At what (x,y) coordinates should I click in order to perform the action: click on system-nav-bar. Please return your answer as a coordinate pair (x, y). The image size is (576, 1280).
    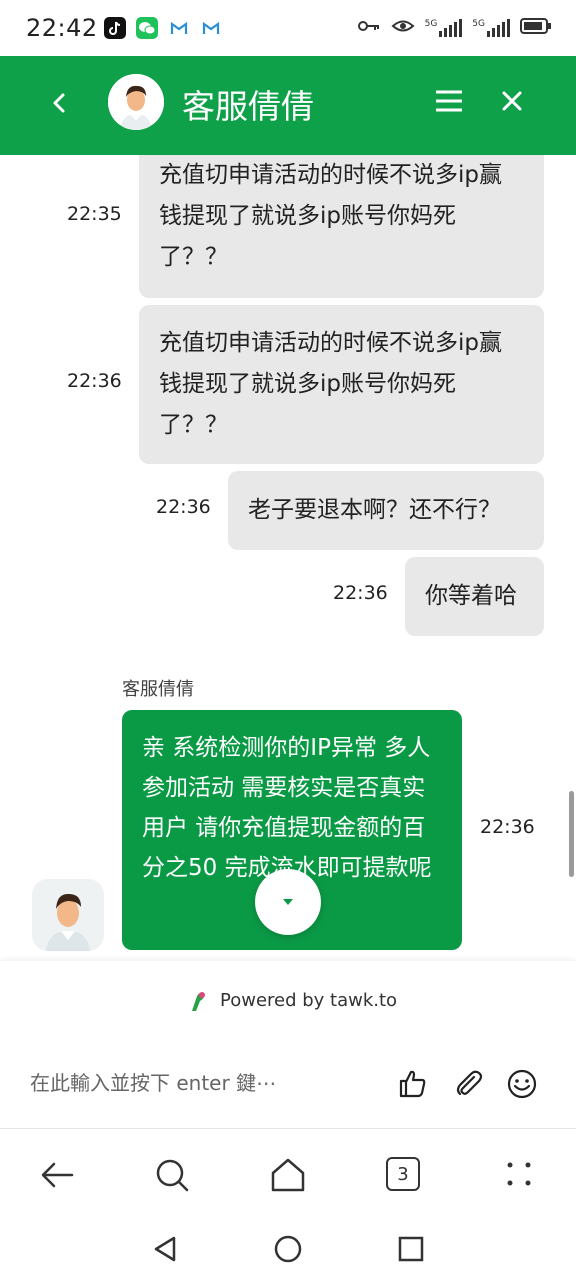
    Looking at the image, I should click on (288, 1249).